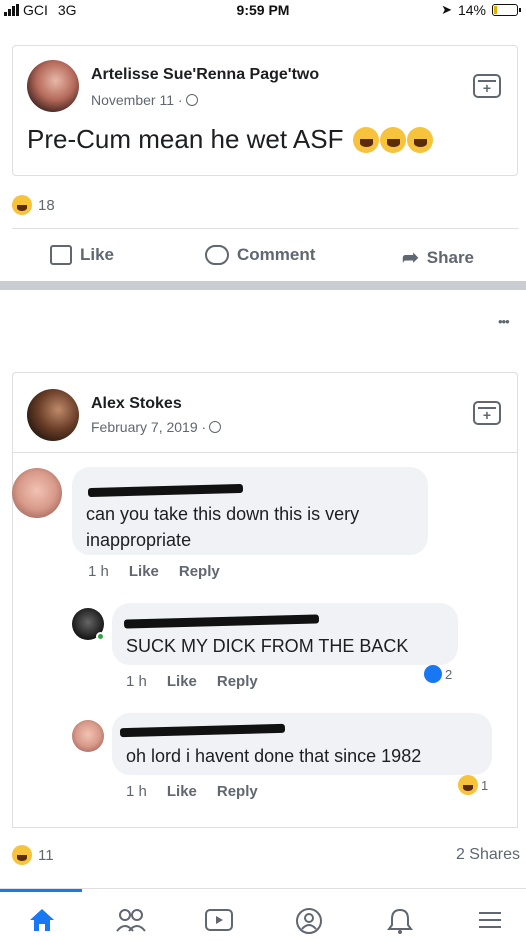  Describe the element at coordinates (41, 890) in the screenshot. I see `active-tab-indicator` at that location.